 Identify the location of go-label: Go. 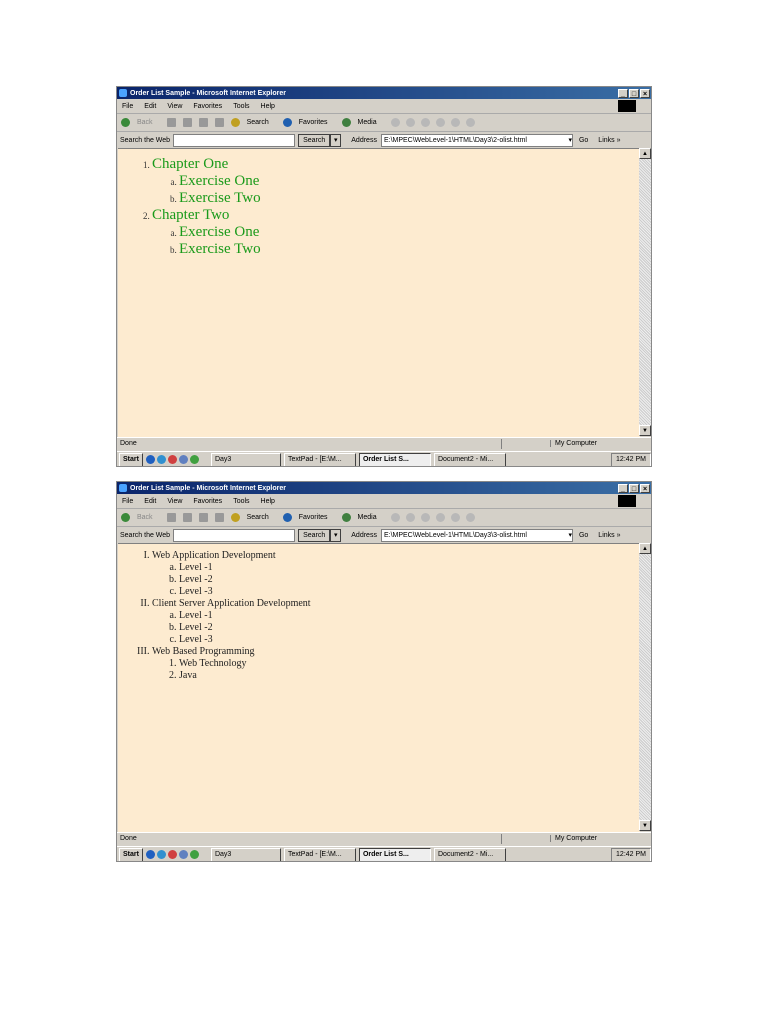
(583, 535).